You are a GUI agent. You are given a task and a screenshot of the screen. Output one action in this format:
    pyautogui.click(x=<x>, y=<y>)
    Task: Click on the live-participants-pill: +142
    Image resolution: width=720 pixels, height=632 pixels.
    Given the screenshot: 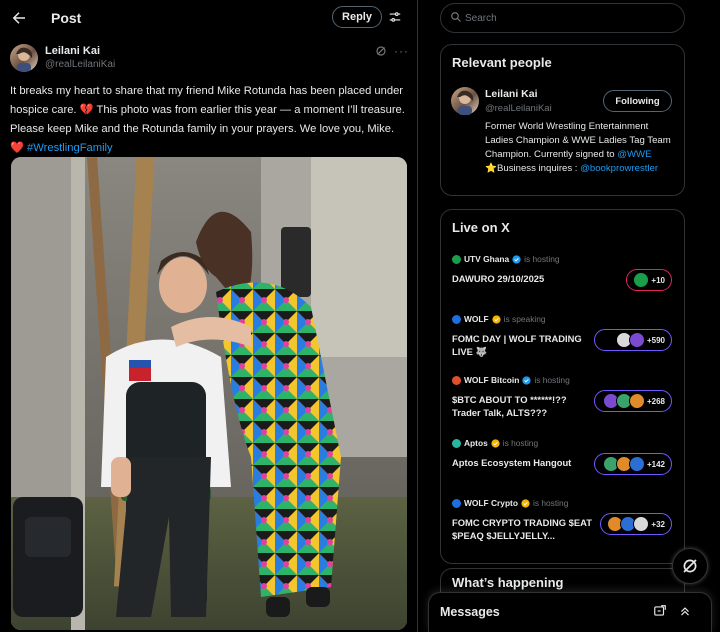 What is the action you would take?
    pyautogui.click(x=633, y=464)
    